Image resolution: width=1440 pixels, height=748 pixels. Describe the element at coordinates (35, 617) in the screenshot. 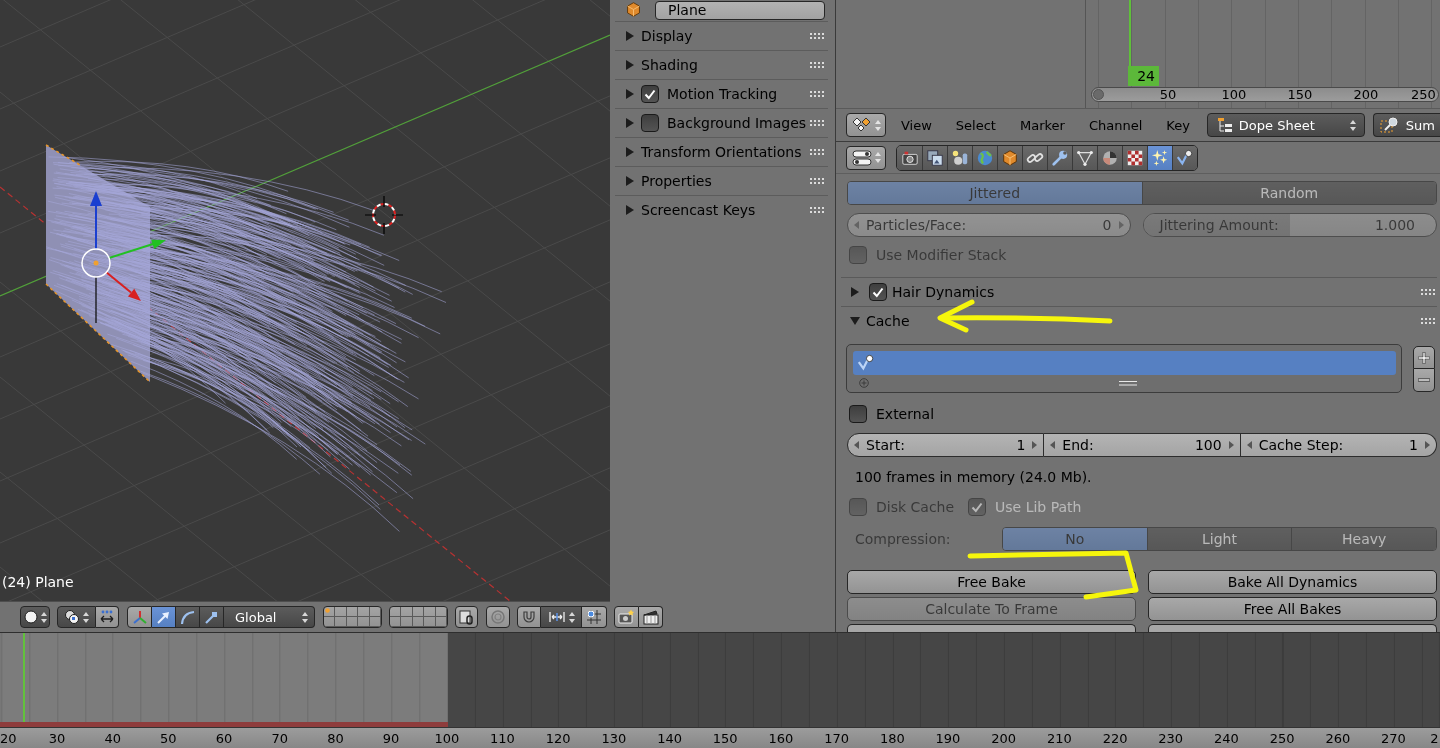

I see `shading-dropdown` at that location.